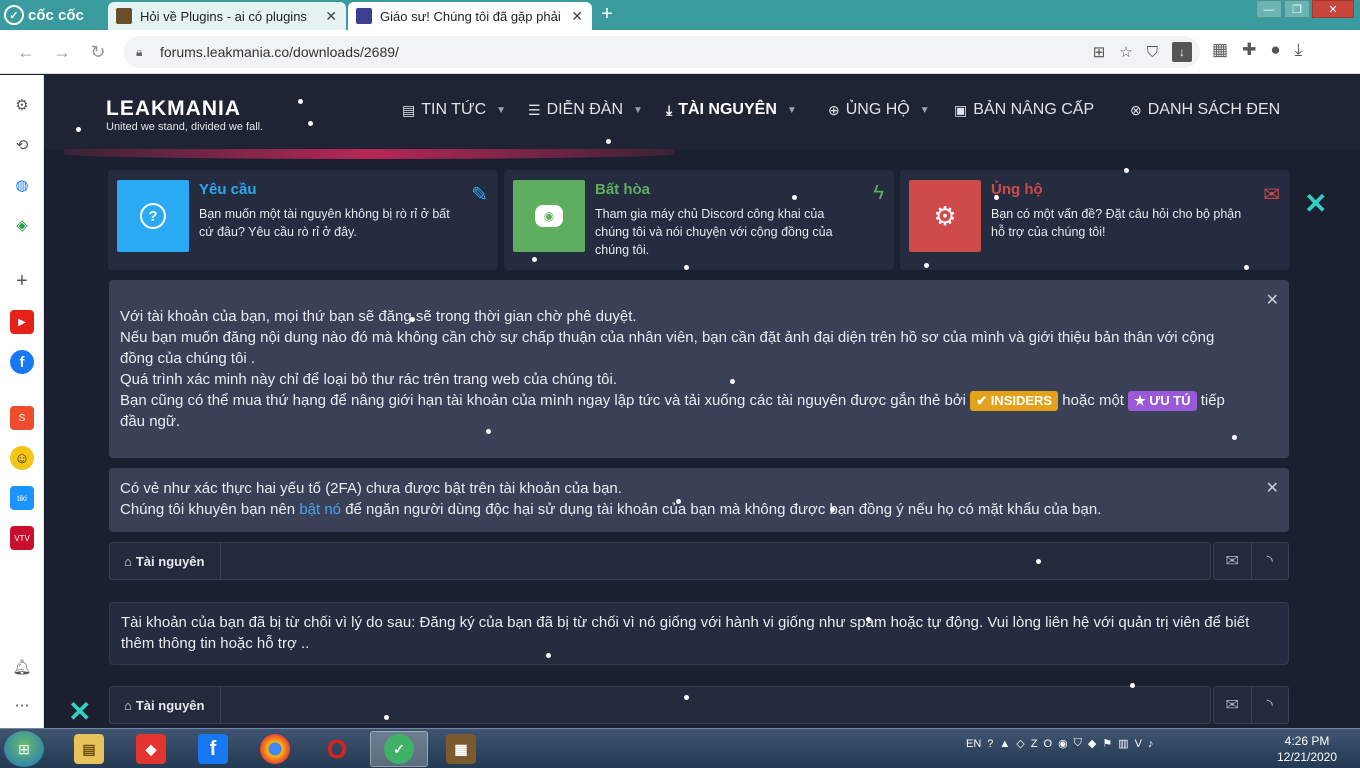 The image size is (1360, 768). What do you see at coordinates (22, 498) in the screenshot?
I see `tiki-icon: tiki` at bounding box center [22, 498].